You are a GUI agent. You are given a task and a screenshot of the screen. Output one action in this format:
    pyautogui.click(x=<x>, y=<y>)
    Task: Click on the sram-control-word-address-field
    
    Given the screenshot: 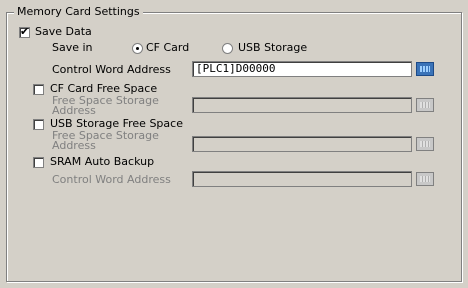 What is the action you would take?
    pyautogui.click(x=302, y=179)
    